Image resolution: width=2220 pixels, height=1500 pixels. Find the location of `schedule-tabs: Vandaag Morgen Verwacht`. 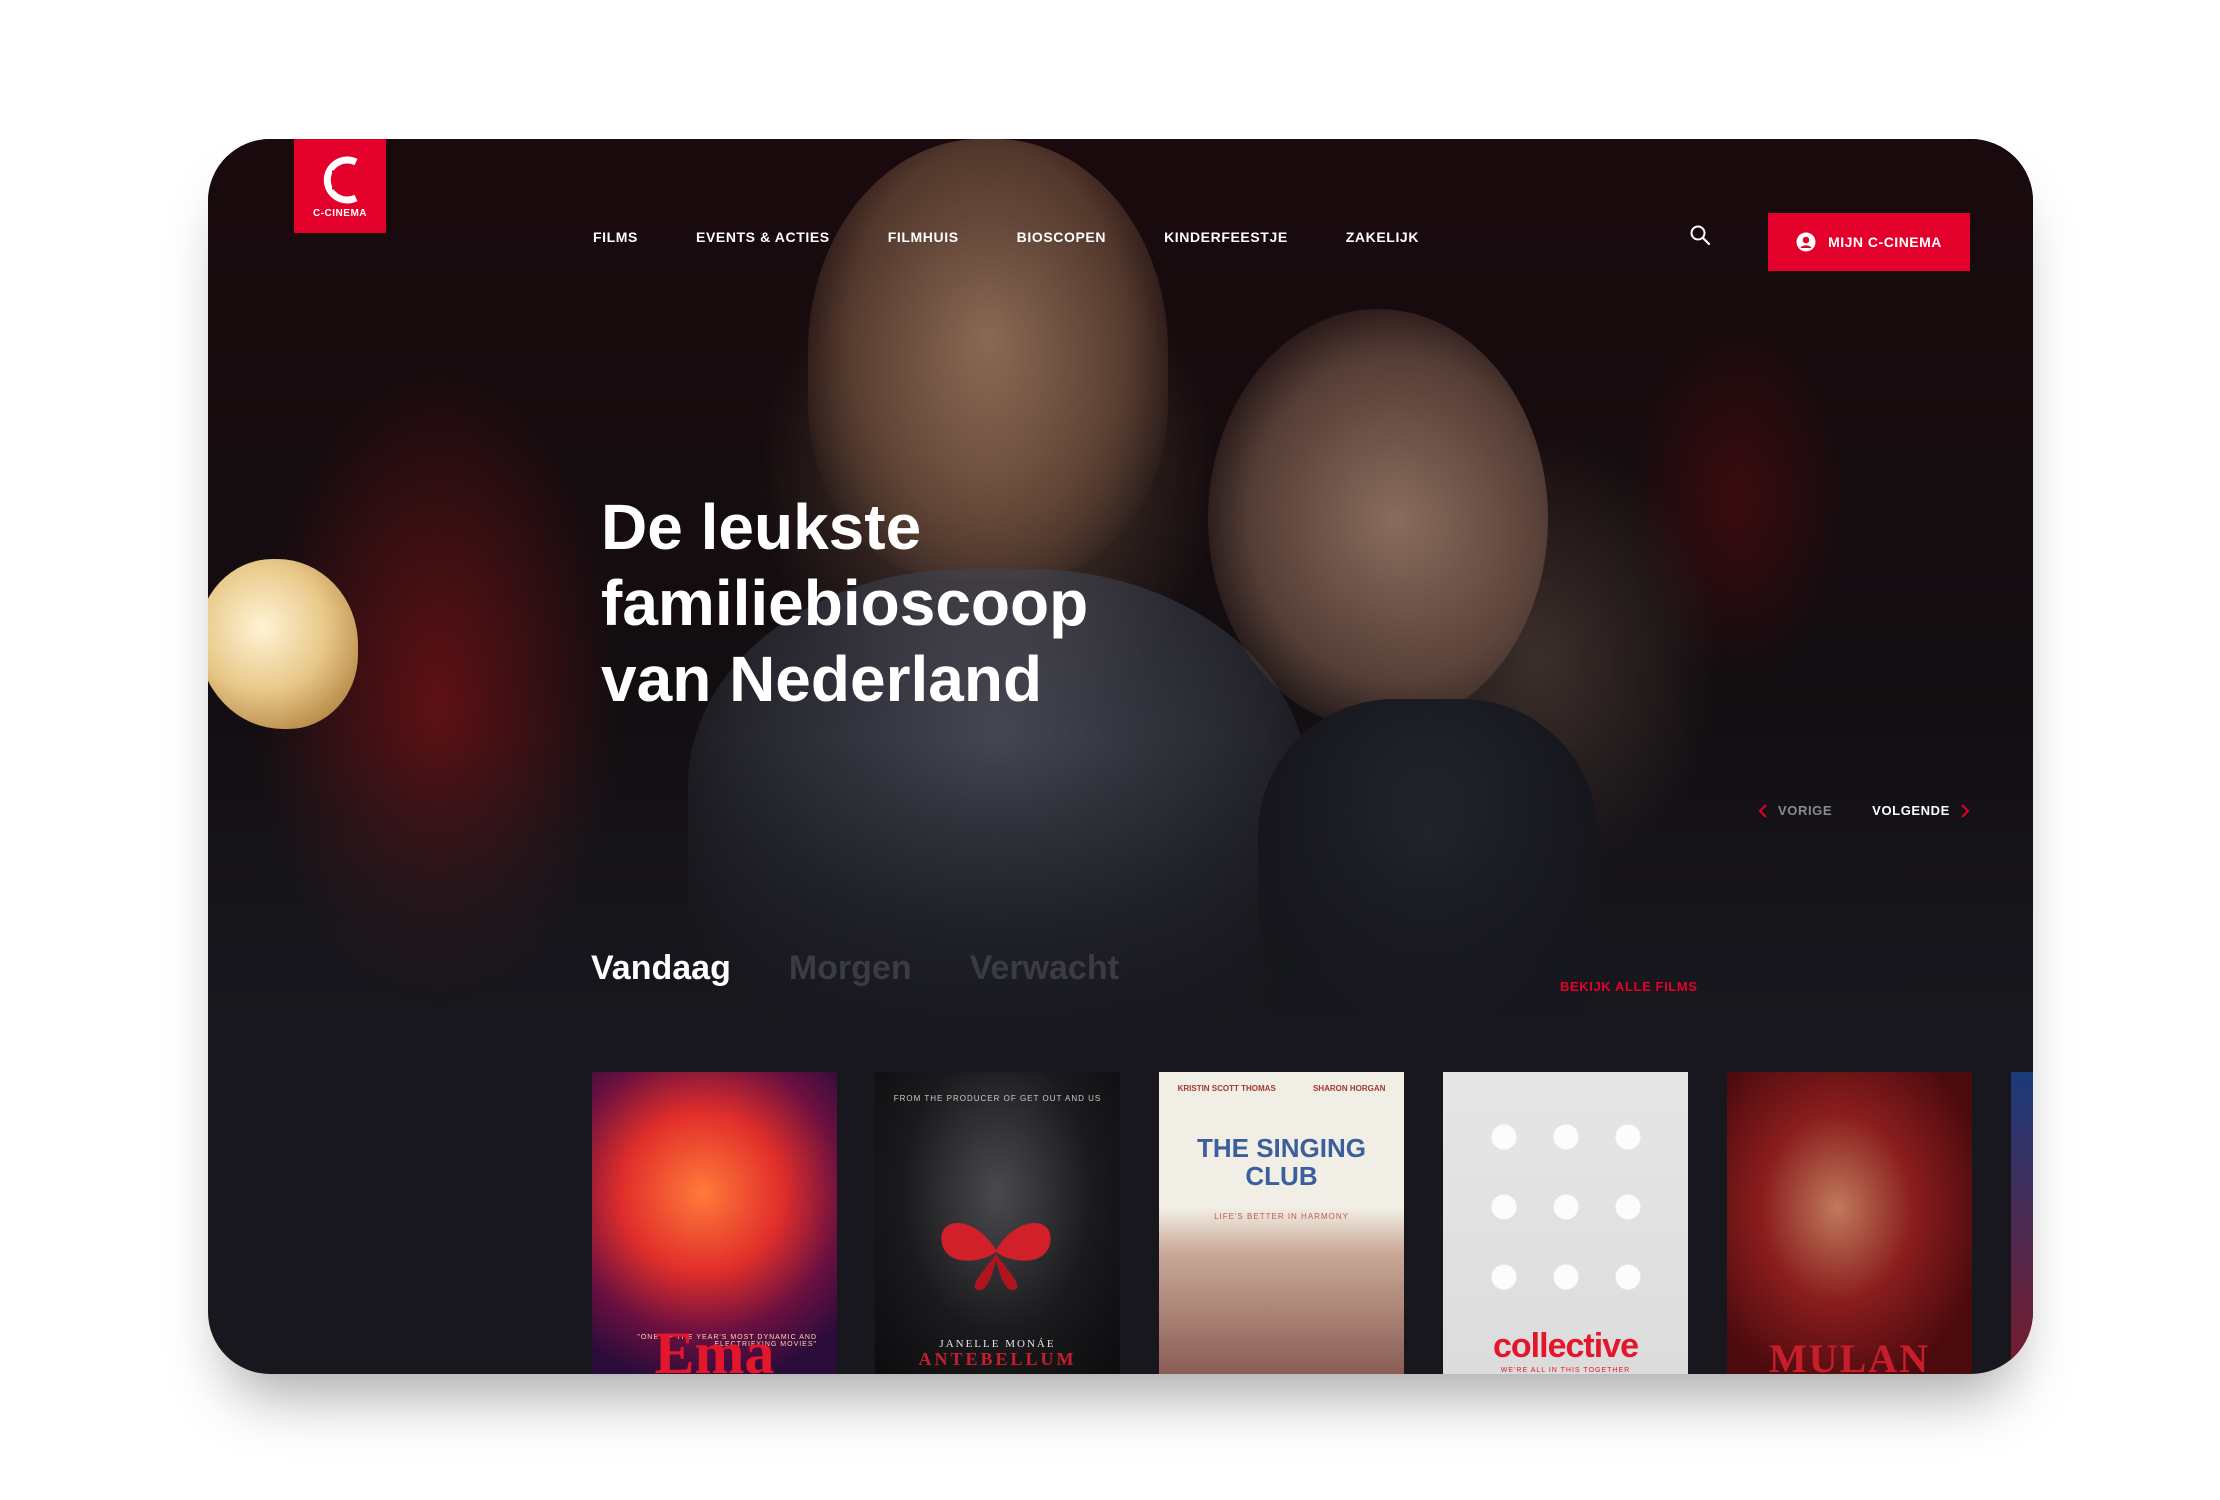

schedule-tabs: Vandaag Morgen Verwacht is located at coordinates (855, 968).